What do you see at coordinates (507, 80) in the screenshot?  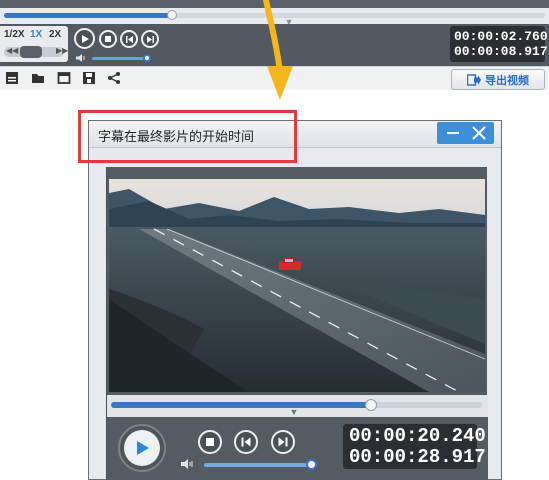 I see `export-video-label: 导出视频` at bounding box center [507, 80].